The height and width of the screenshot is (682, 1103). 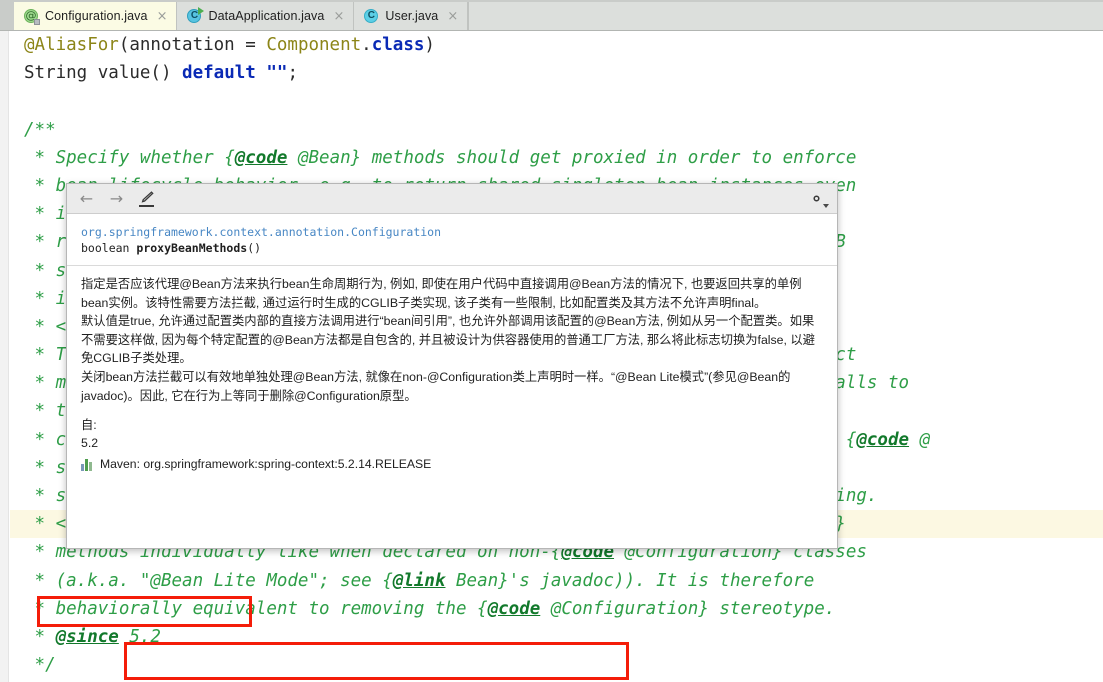 What do you see at coordinates (4, 356) in the screenshot?
I see `editor-gutter` at bounding box center [4, 356].